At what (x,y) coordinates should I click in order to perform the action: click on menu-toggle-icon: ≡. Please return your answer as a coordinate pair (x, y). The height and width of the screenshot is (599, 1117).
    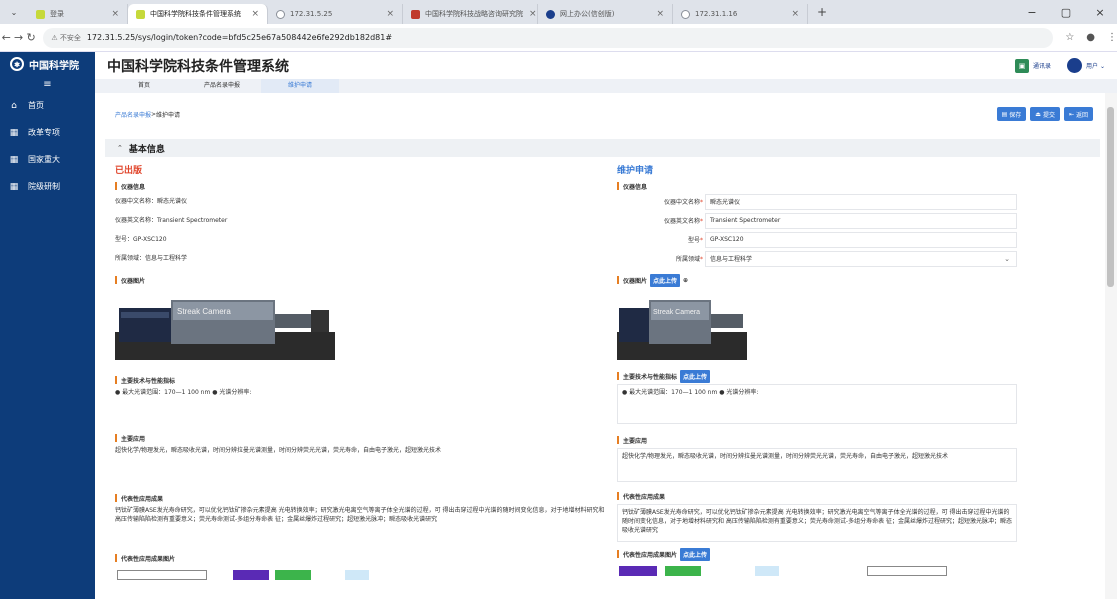
    Looking at the image, I should click on (47, 84).